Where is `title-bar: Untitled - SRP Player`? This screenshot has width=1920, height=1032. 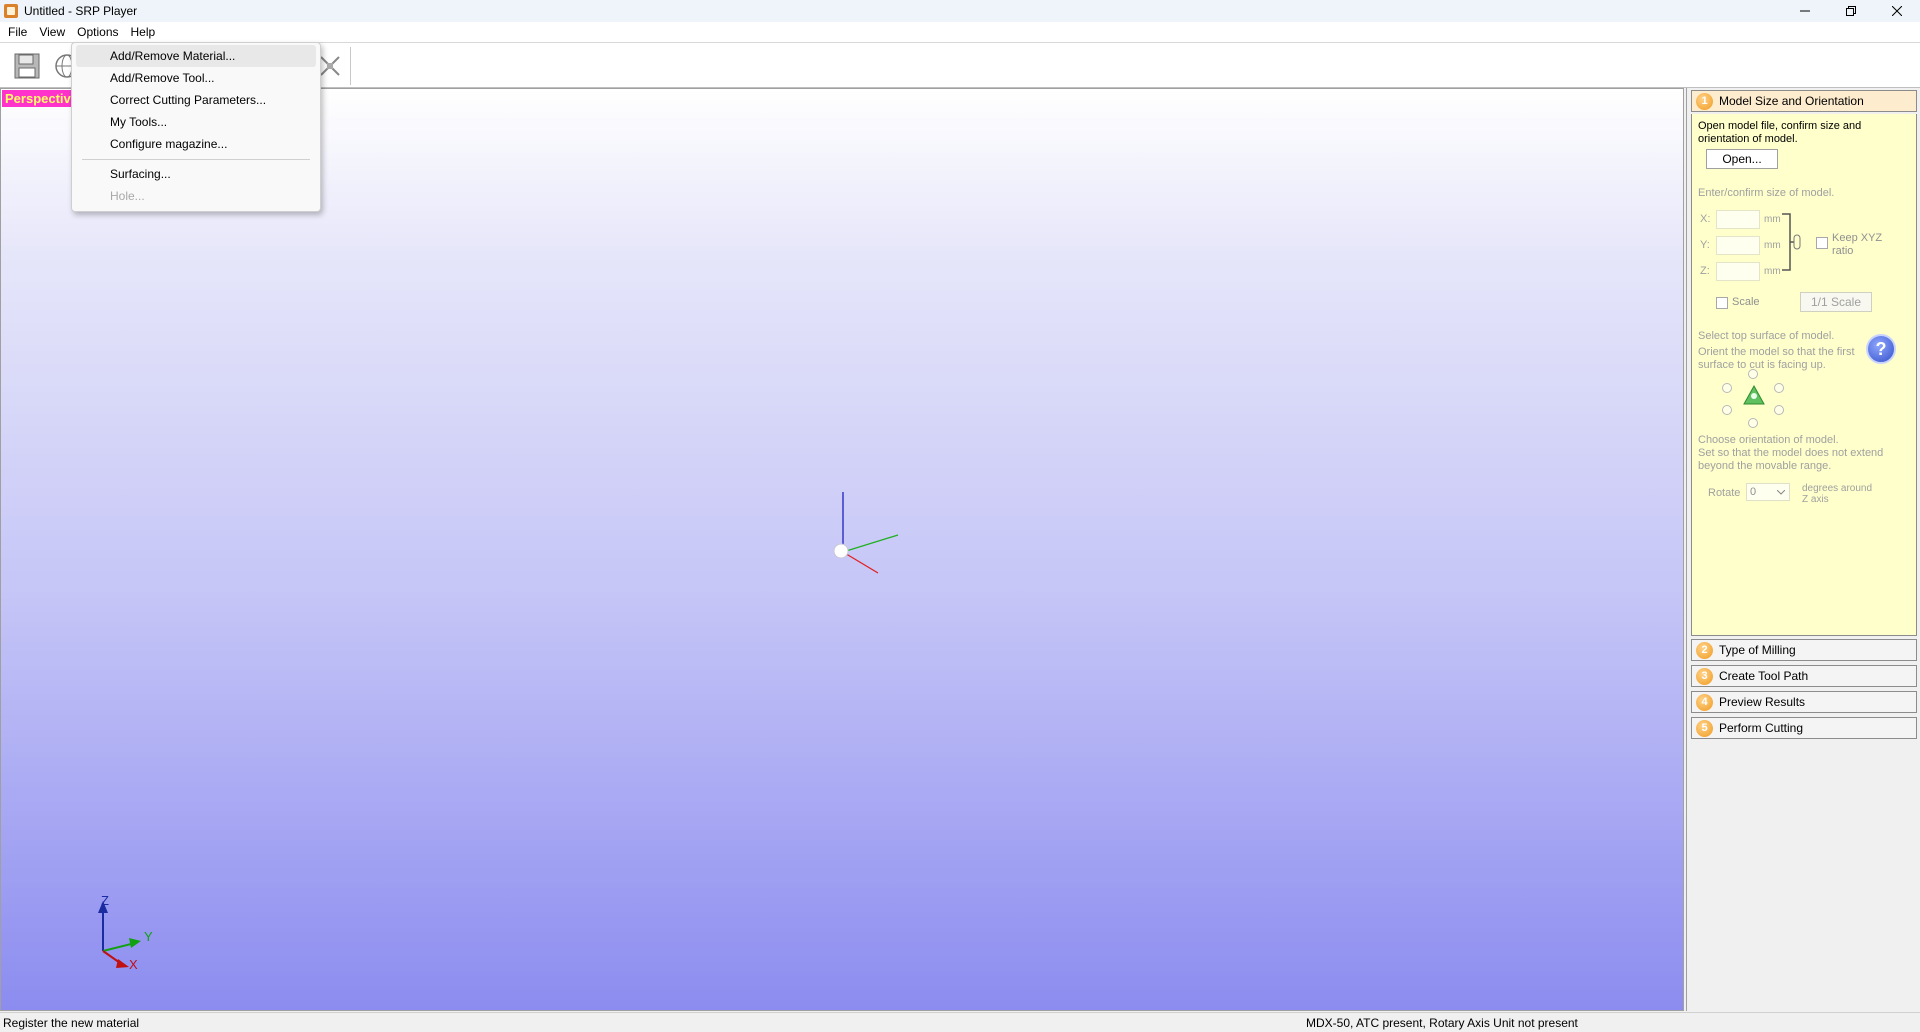 title-bar: Untitled - SRP Player is located at coordinates (960, 11).